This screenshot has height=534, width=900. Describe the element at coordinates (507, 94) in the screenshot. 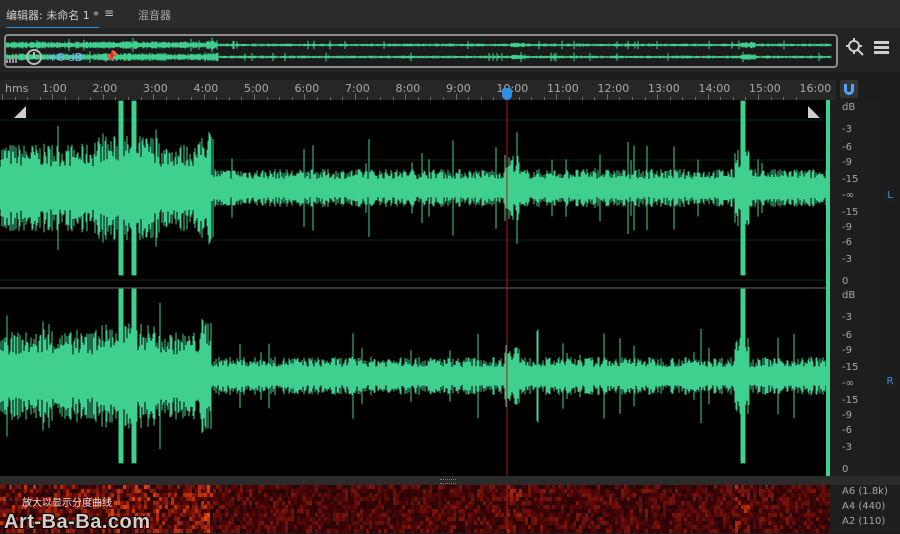

I see `playhead-marker` at that location.